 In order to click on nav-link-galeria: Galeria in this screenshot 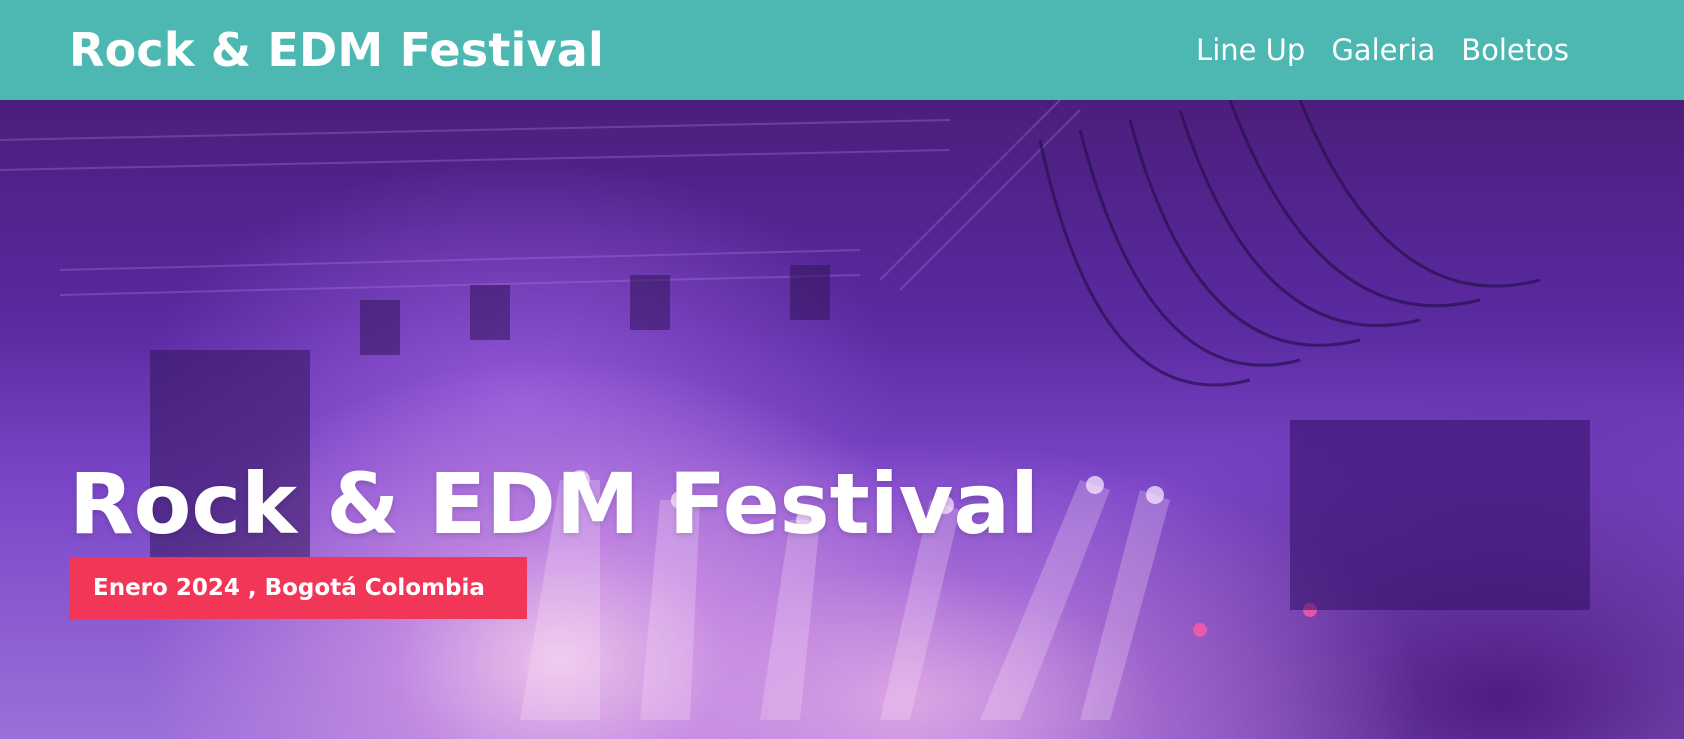, I will do `click(1383, 50)`.